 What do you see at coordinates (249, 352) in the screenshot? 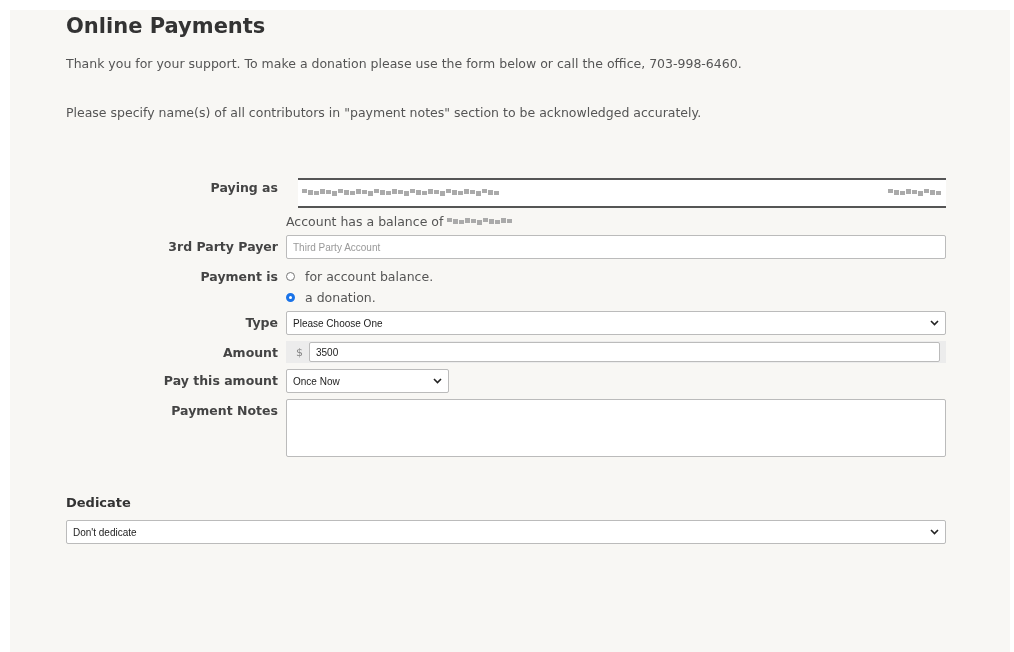
I see `field-label: Amount` at bounding box center [249, 352].